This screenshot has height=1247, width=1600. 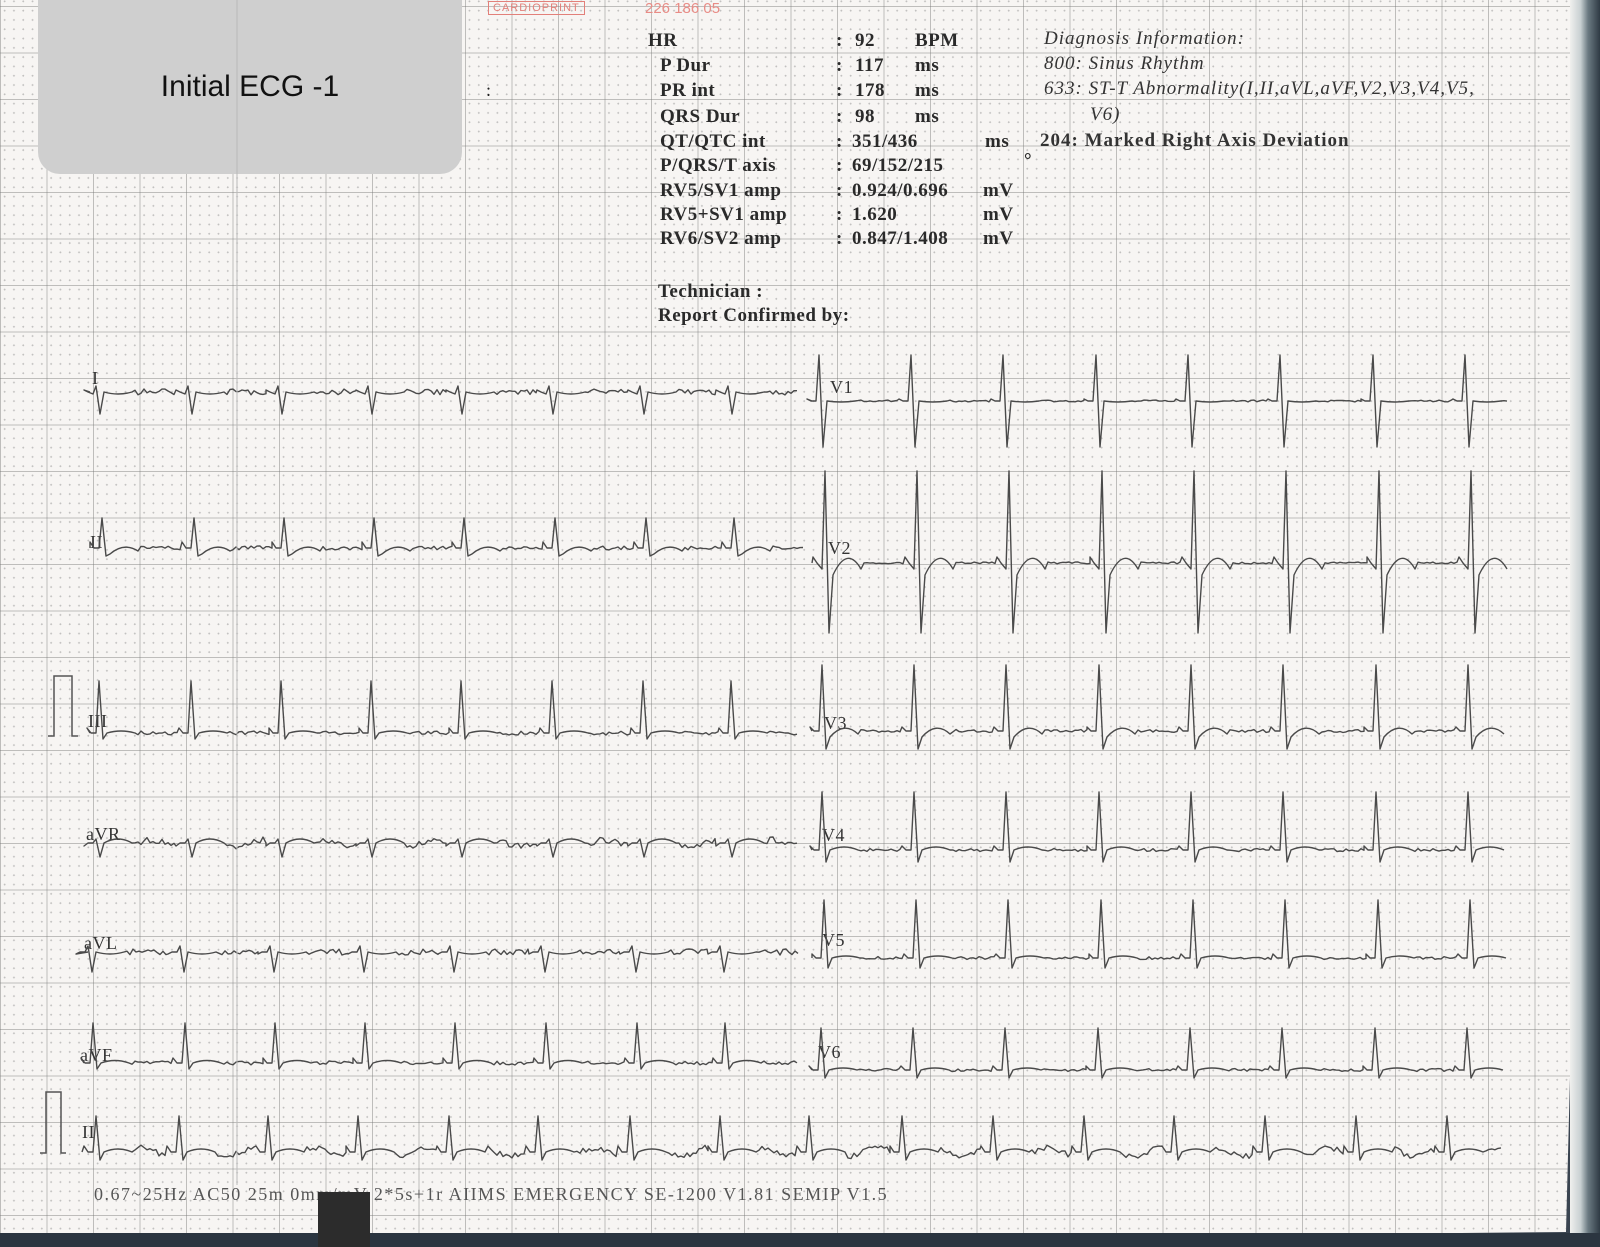 I want to click on ecg-trace-lead-v1, so click(x=1157, y=401).